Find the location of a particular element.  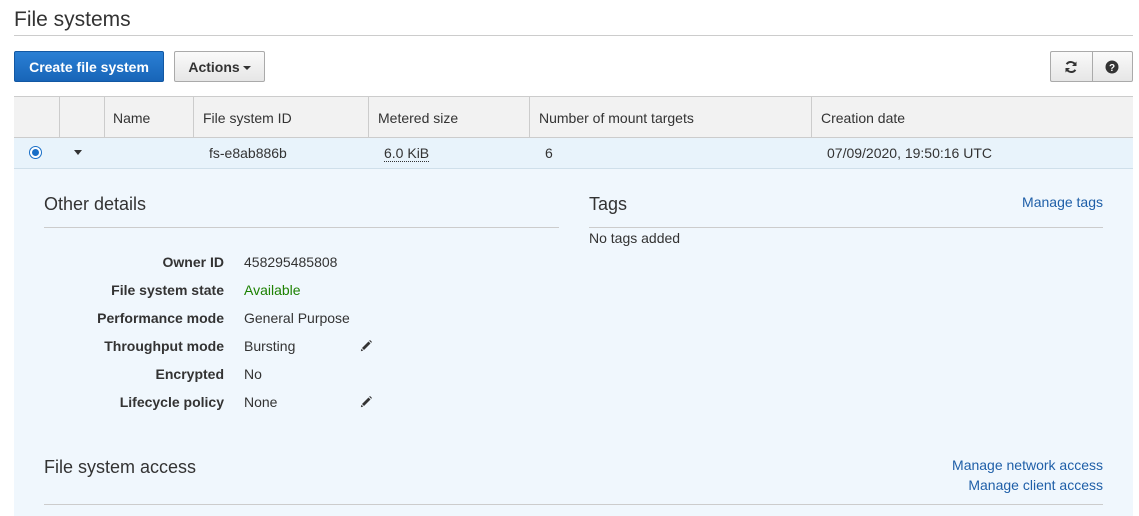

help-icon: ? is located at coordinates (1112, 67).